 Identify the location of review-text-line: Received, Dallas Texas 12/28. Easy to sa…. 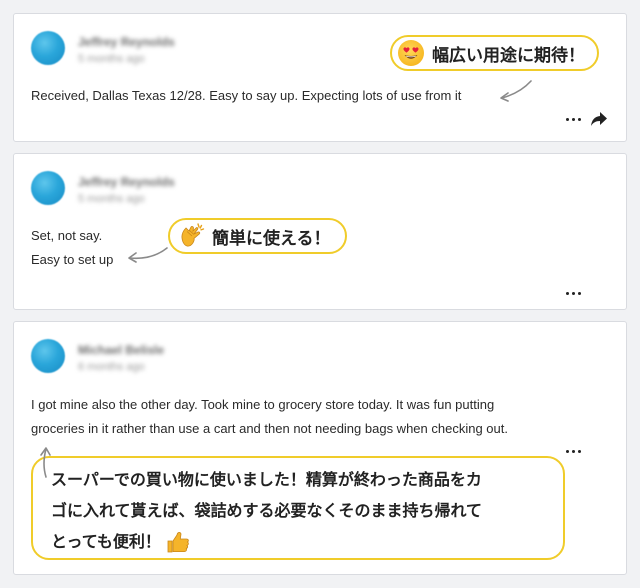
(246, 95).